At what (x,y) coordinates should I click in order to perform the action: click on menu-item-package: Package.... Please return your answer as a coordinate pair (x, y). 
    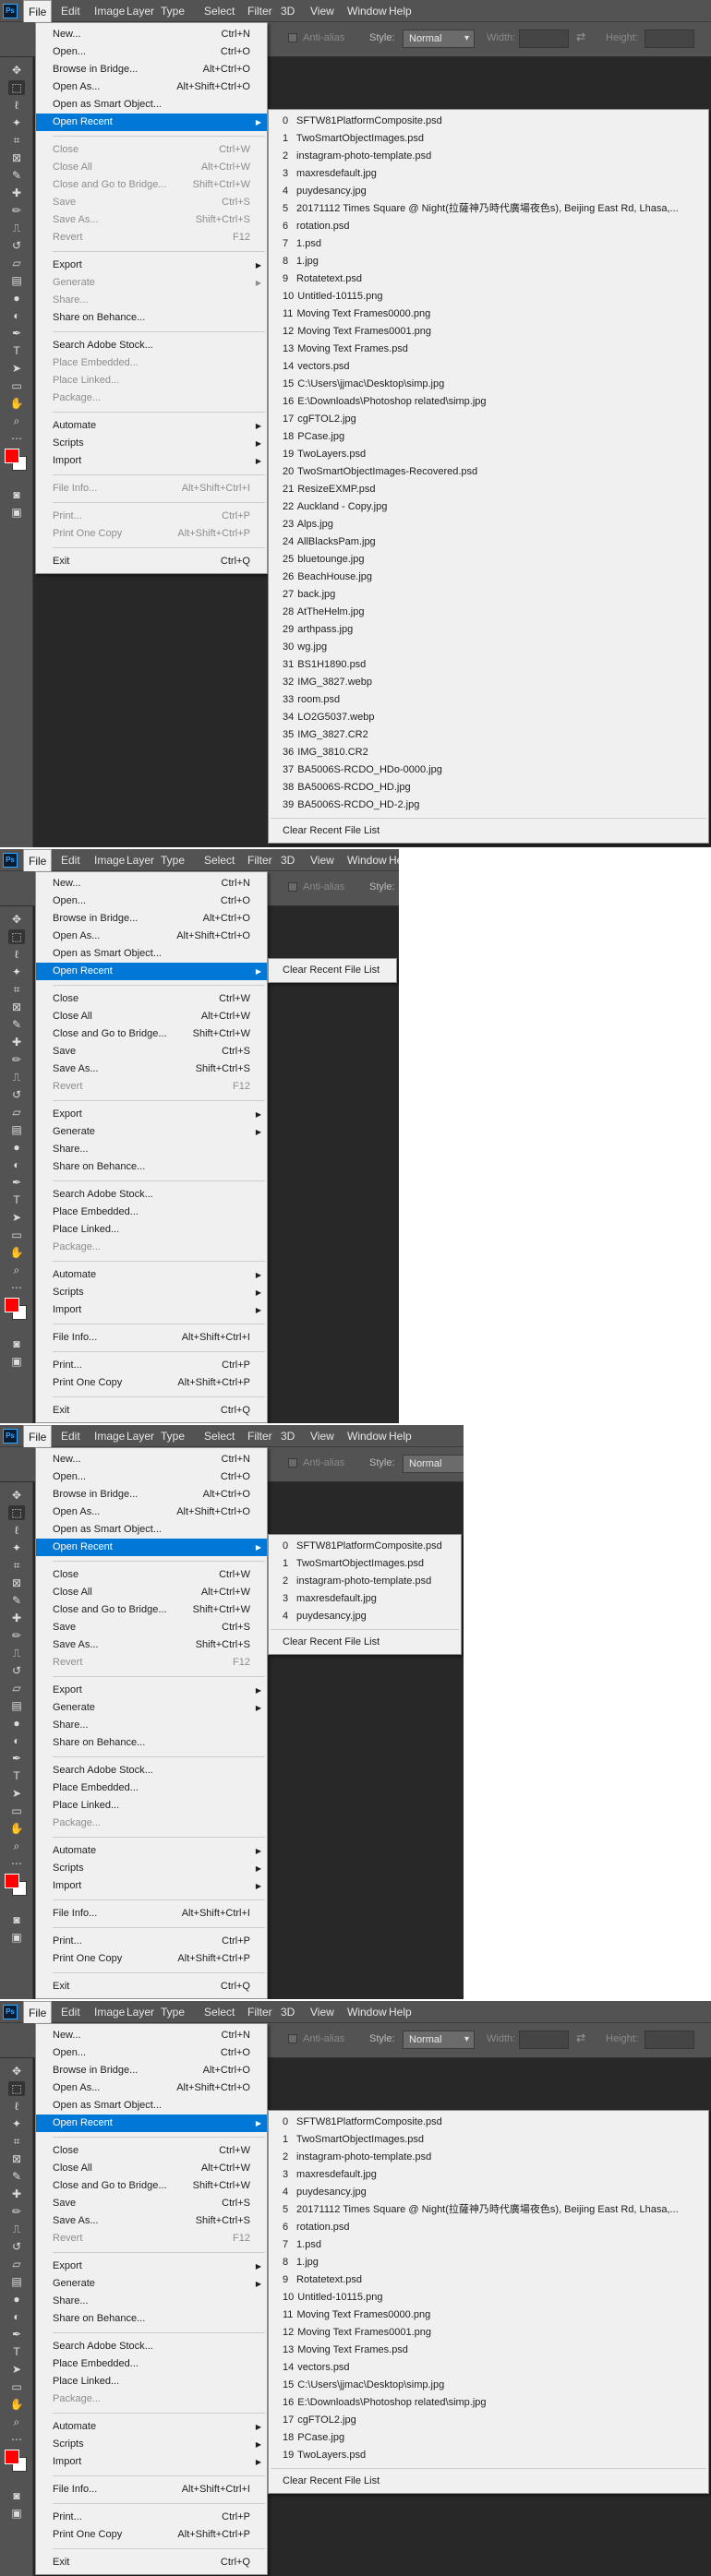
    Looking at the image, I should click on (151, 398).